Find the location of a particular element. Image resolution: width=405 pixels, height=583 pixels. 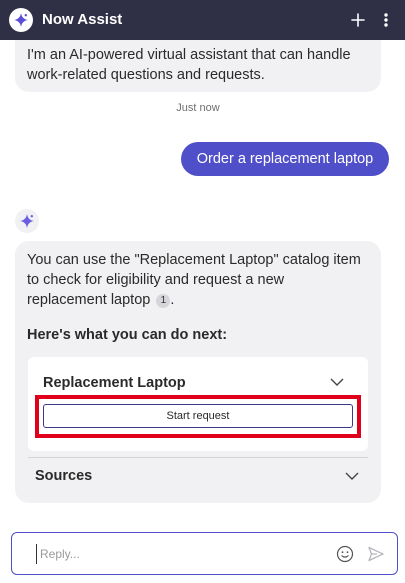

plus-icon is located at coordinates (358, 20).